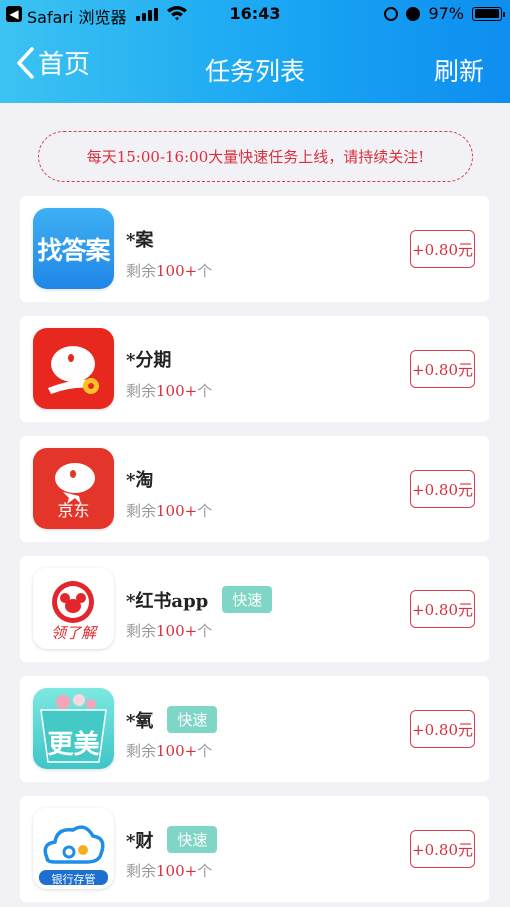 This screenshot has height=907, width=510. I want to click on jd-dog-graphic, so click(73, 370).